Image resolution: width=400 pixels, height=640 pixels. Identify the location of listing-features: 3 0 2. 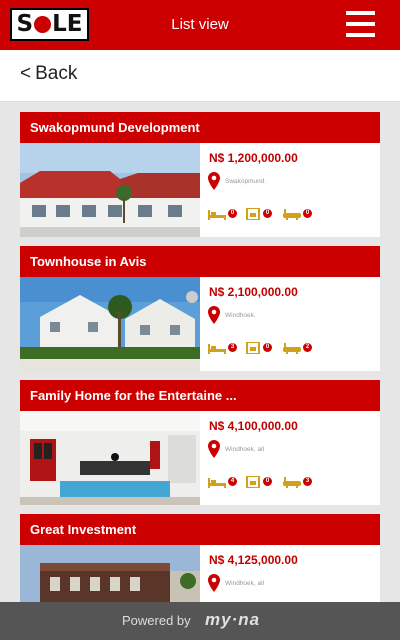
(294, 348).